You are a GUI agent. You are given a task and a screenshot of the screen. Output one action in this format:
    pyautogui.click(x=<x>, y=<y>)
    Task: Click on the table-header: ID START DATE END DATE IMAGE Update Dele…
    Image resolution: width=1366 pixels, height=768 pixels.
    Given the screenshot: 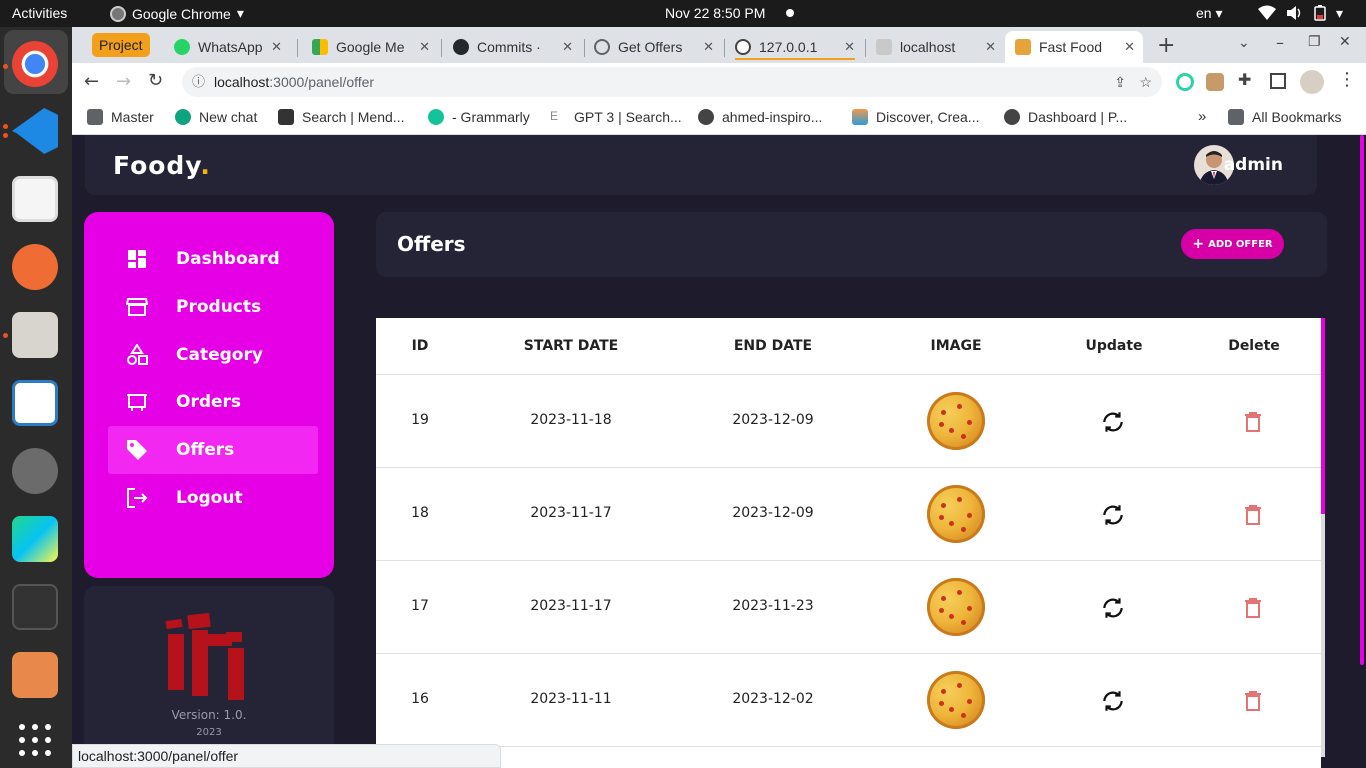 What is the action you would take?
    pyautogui.click(x=848, y=346)
    